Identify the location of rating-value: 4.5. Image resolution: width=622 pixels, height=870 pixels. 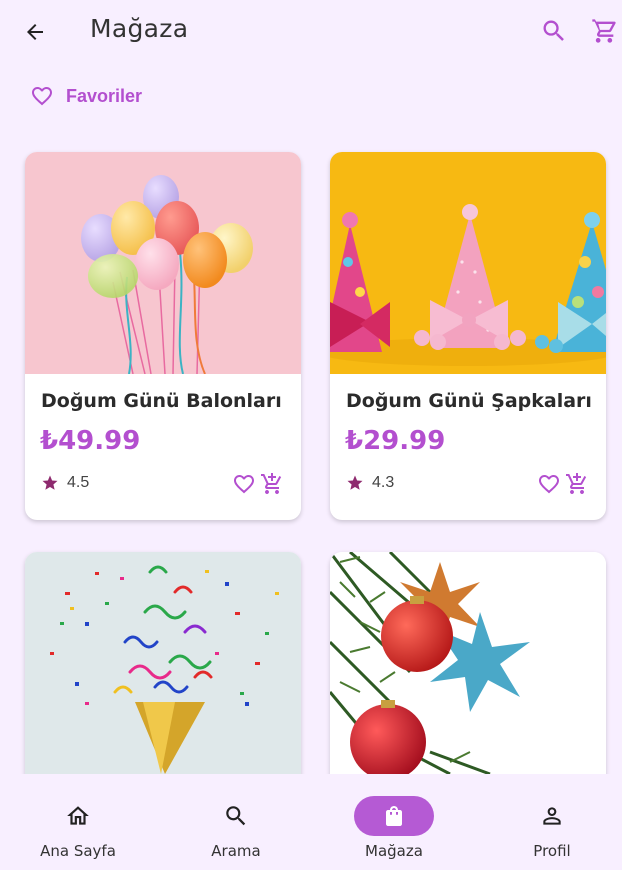
(78, 482).